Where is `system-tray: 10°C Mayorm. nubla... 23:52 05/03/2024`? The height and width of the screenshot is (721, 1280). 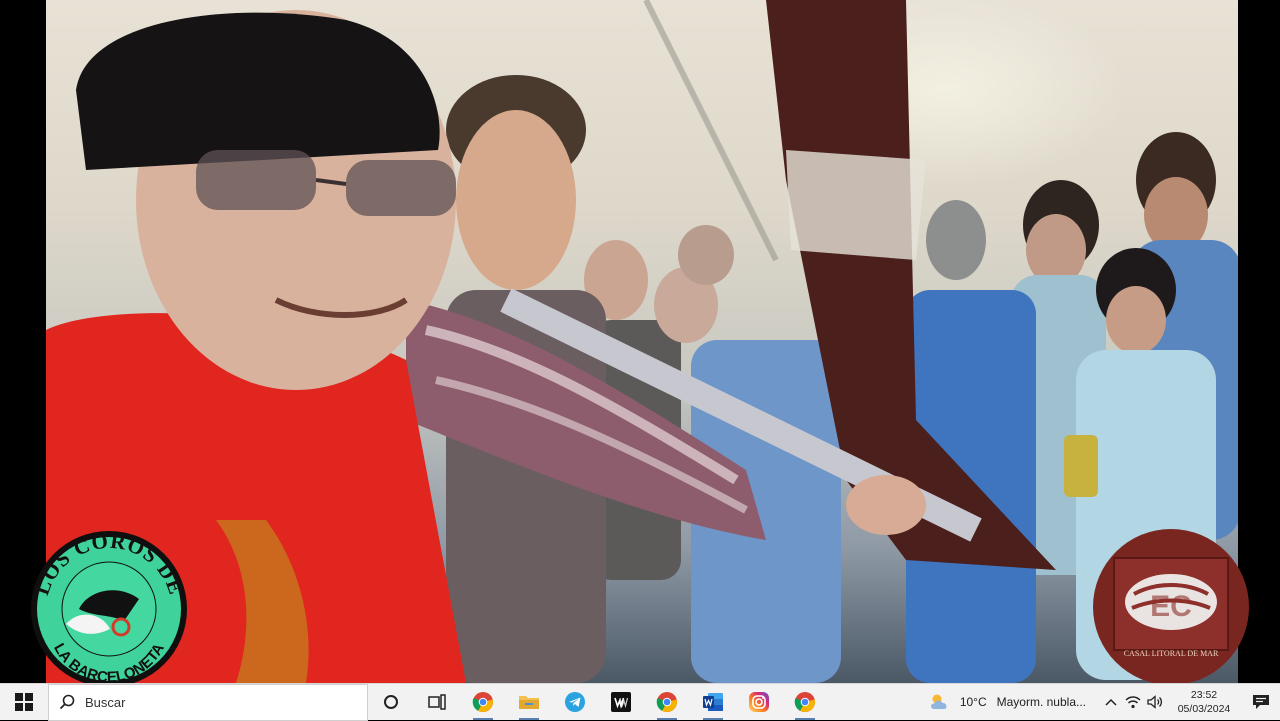
system-tray: 10°C Mayorm. nubla... 23:52 05/03/2024 is located at coordinates (1104, 702).